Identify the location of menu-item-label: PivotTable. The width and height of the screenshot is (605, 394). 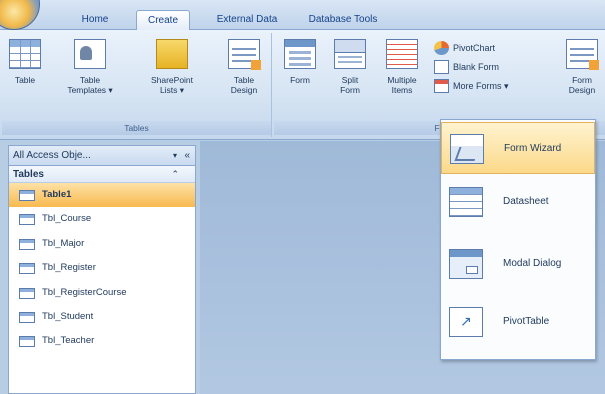
(526, 321).